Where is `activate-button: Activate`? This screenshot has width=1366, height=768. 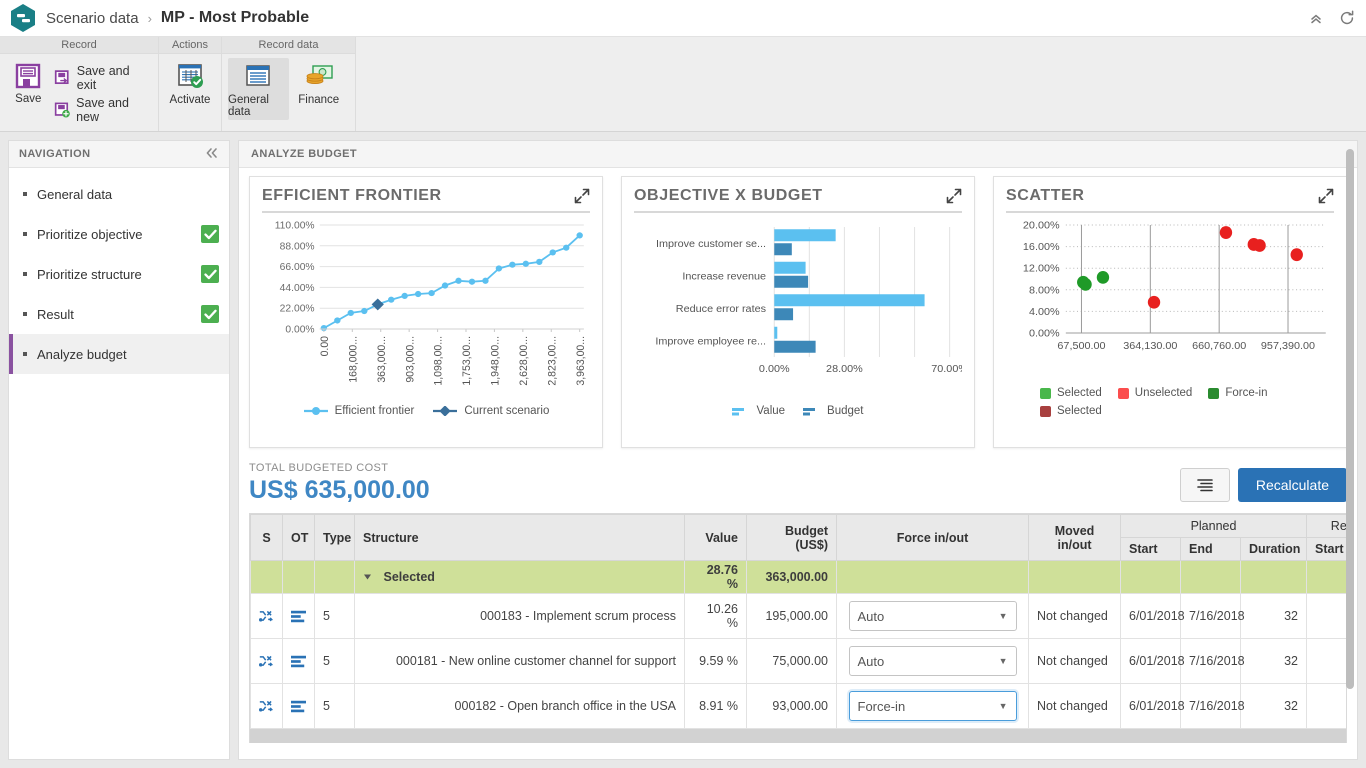 activate-button: Activate is located at coordinates (190, 83).